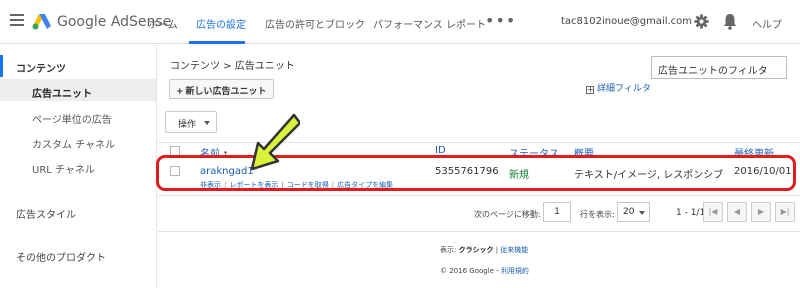  Describe the element at coordinates (180, 92) in the screenshot. I see `plus-icon: +` at that location.